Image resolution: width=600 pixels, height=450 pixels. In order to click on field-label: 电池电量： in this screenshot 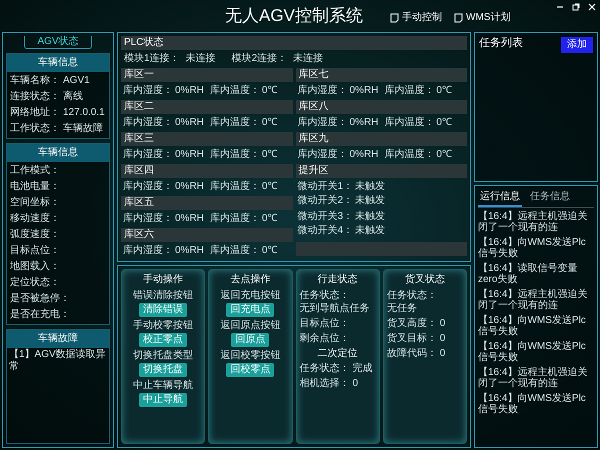, I will do `click(35, 187)`.